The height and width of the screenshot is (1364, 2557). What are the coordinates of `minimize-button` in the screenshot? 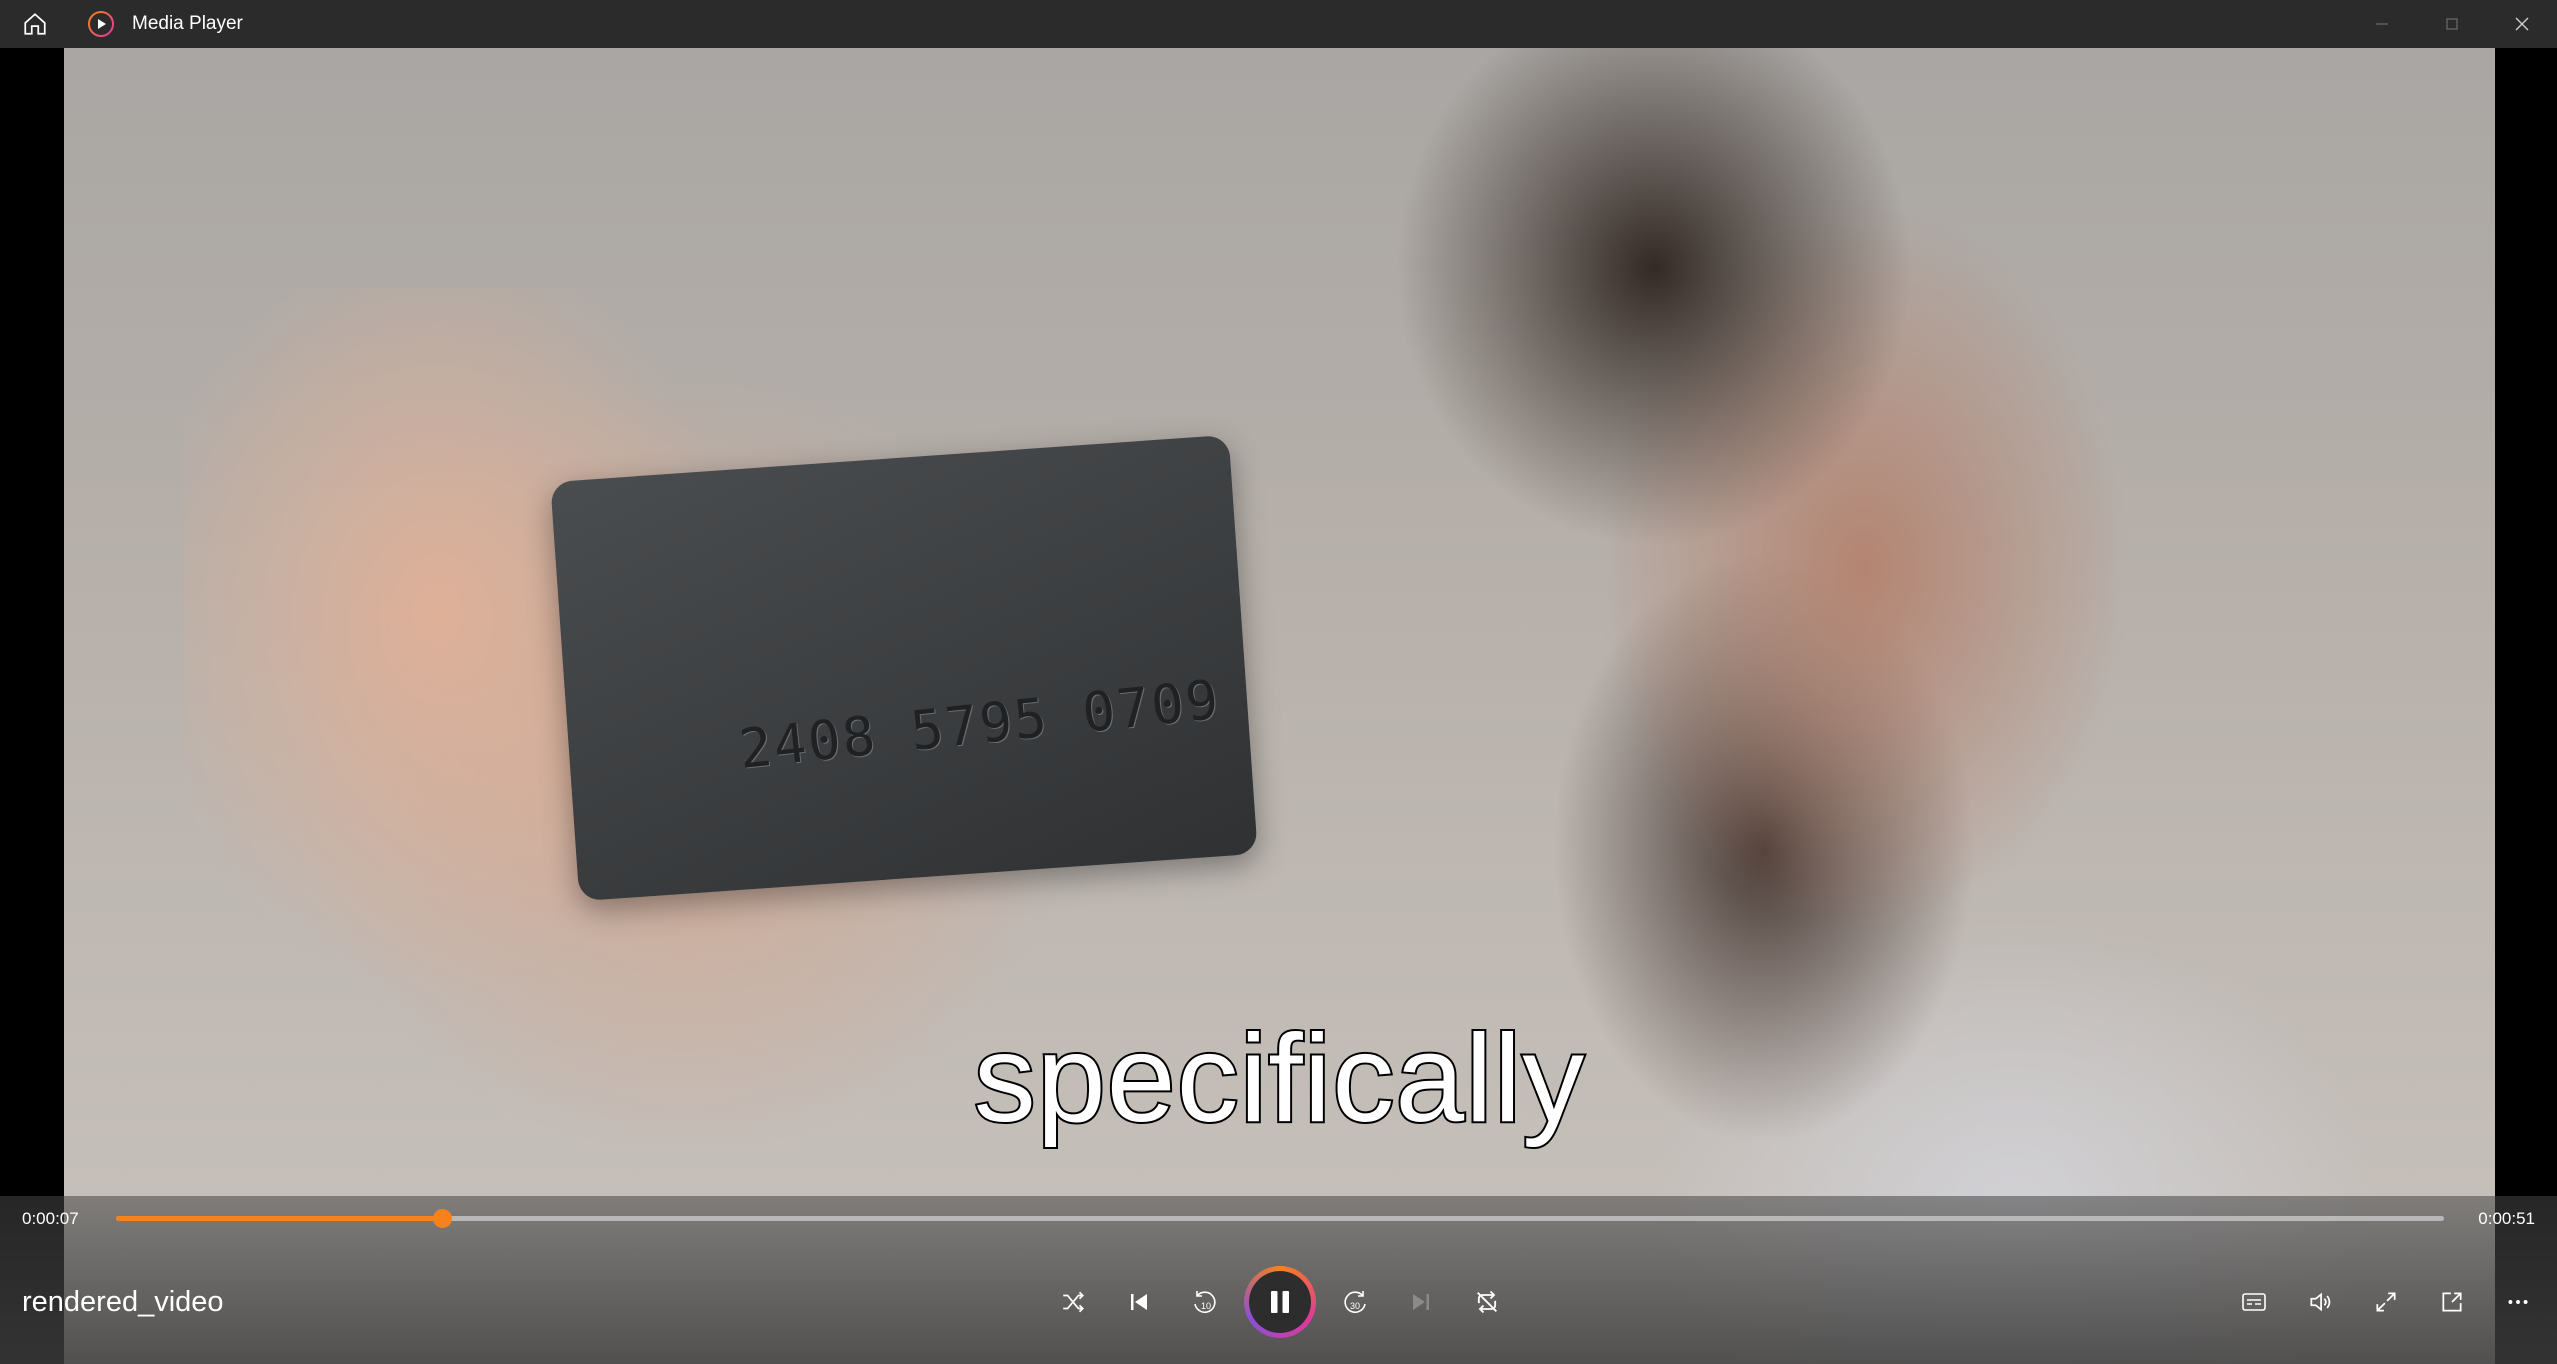 It's located at (2382, 24).